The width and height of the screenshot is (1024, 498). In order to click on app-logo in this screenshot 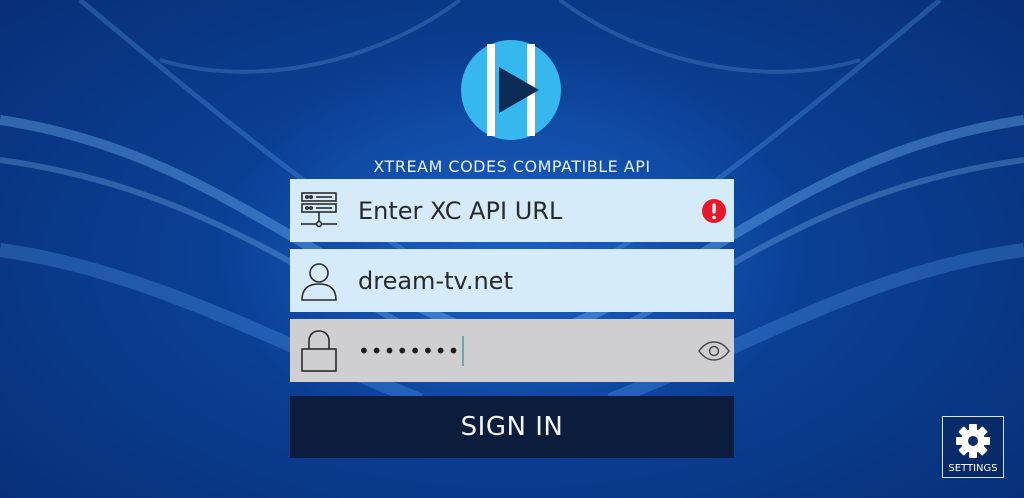, I will do `click(511, 90)`.